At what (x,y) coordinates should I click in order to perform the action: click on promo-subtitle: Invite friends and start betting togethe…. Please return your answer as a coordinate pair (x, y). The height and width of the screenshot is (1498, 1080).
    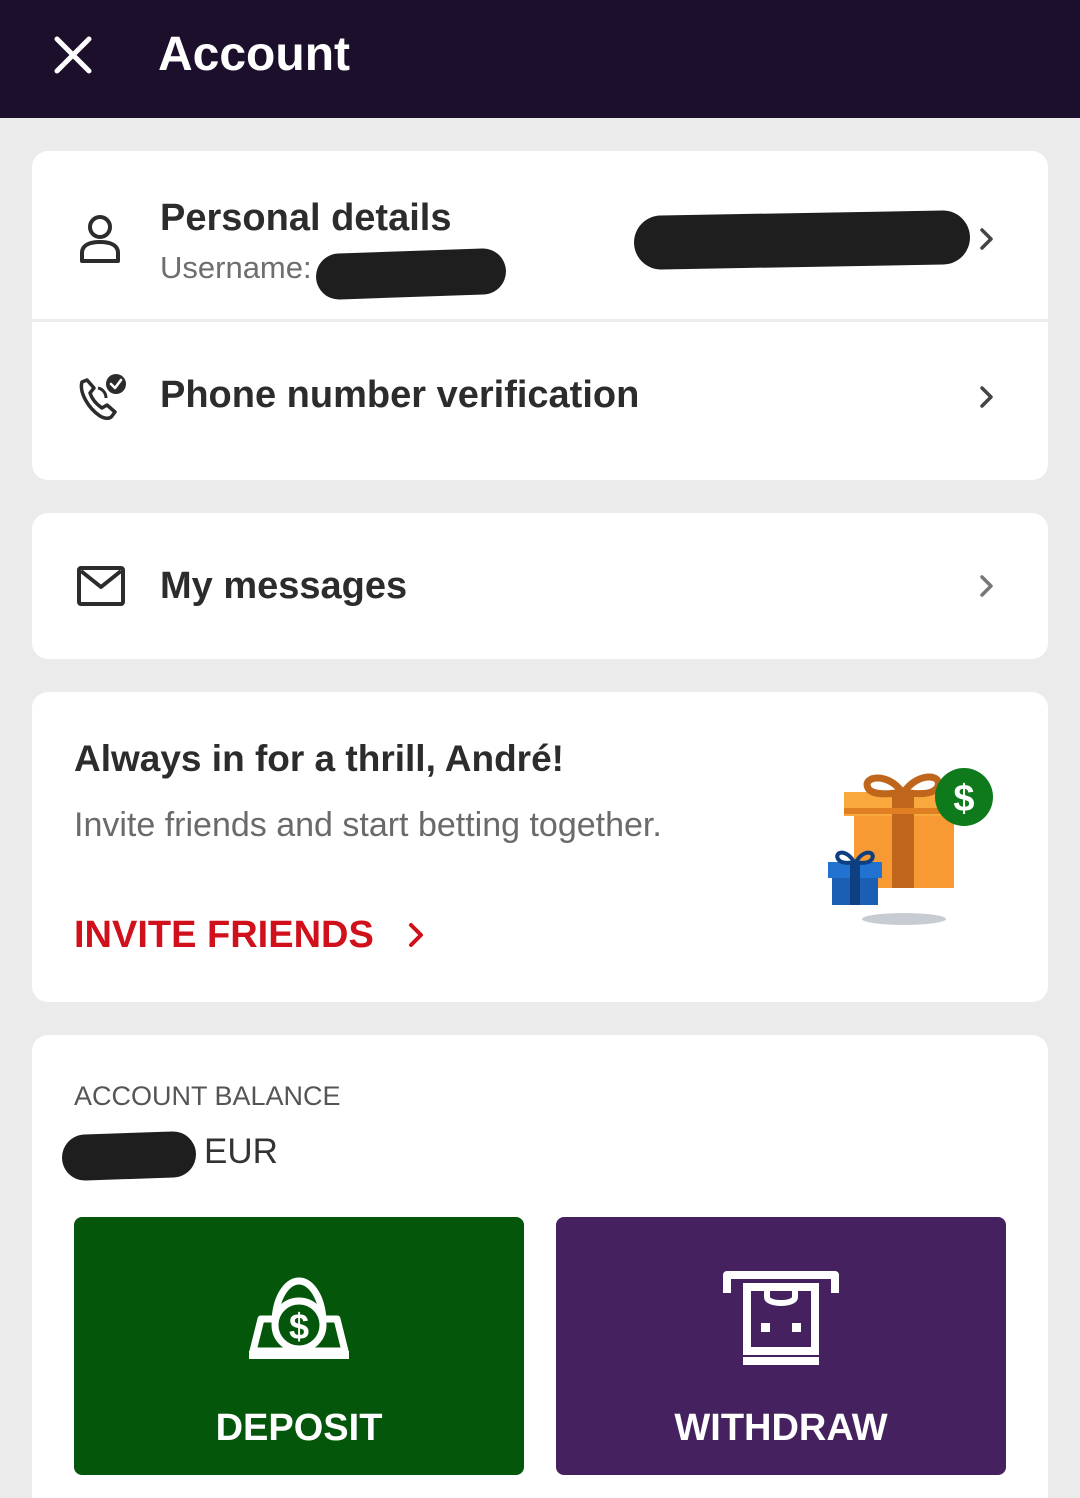
    Looking at the image, I should click on (368, 825).